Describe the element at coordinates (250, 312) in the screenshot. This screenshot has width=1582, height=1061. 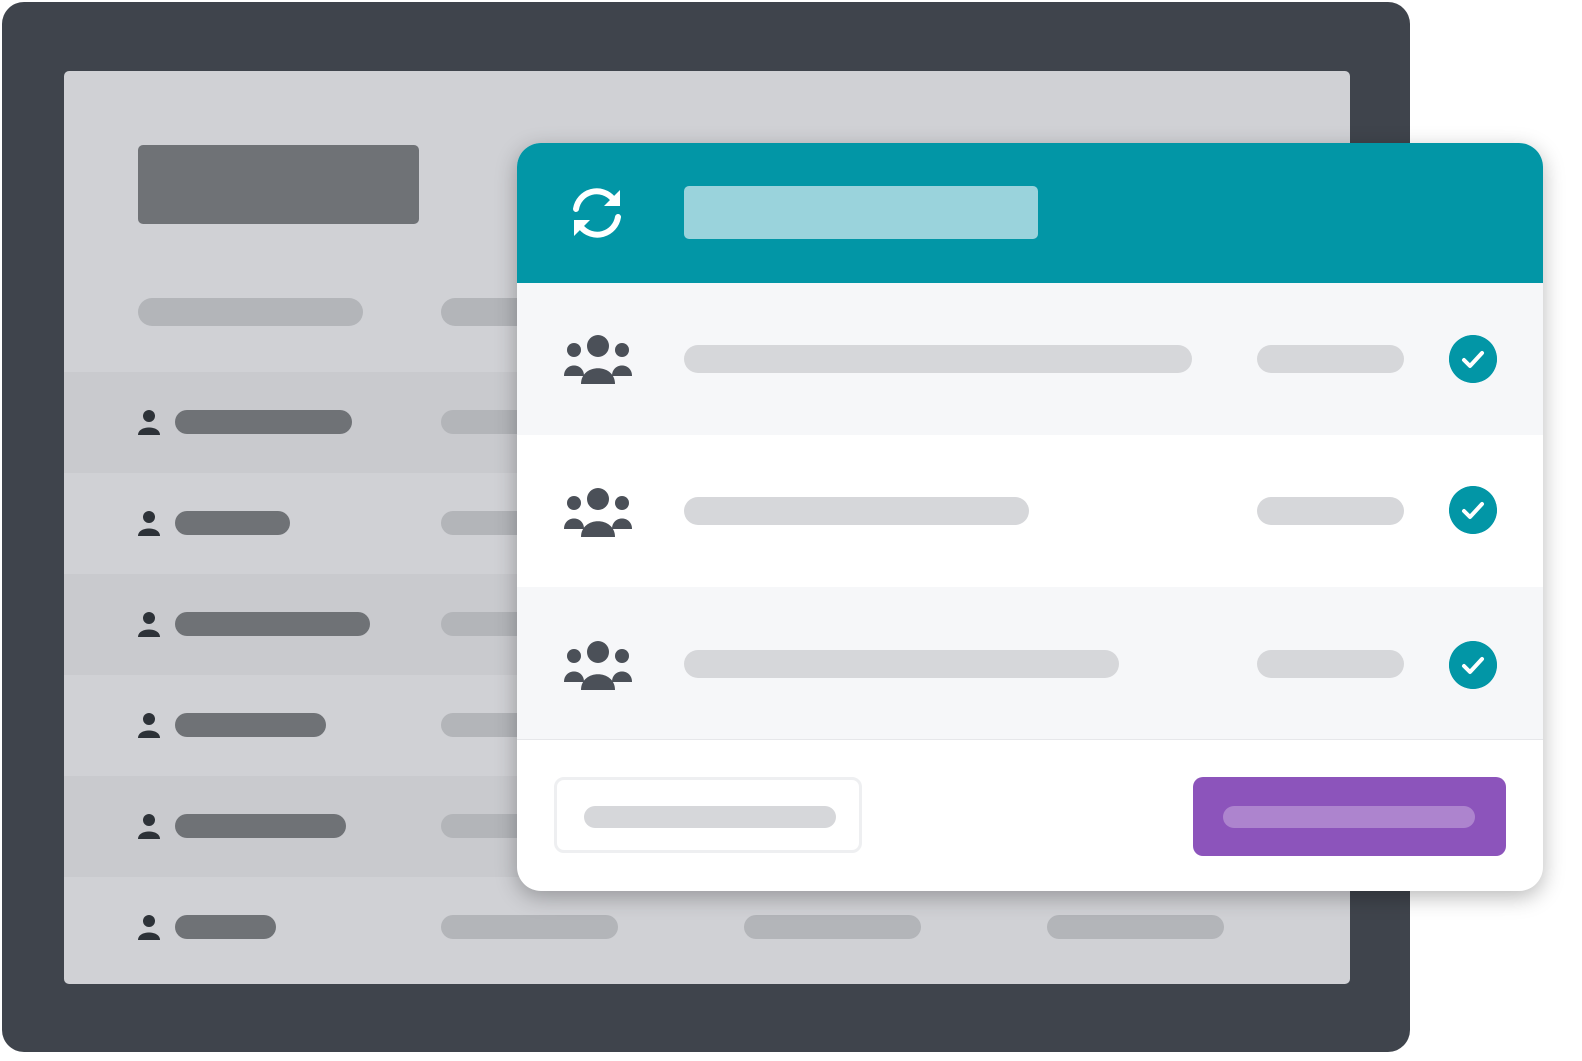
I see `column-header-placeholder` at that location.